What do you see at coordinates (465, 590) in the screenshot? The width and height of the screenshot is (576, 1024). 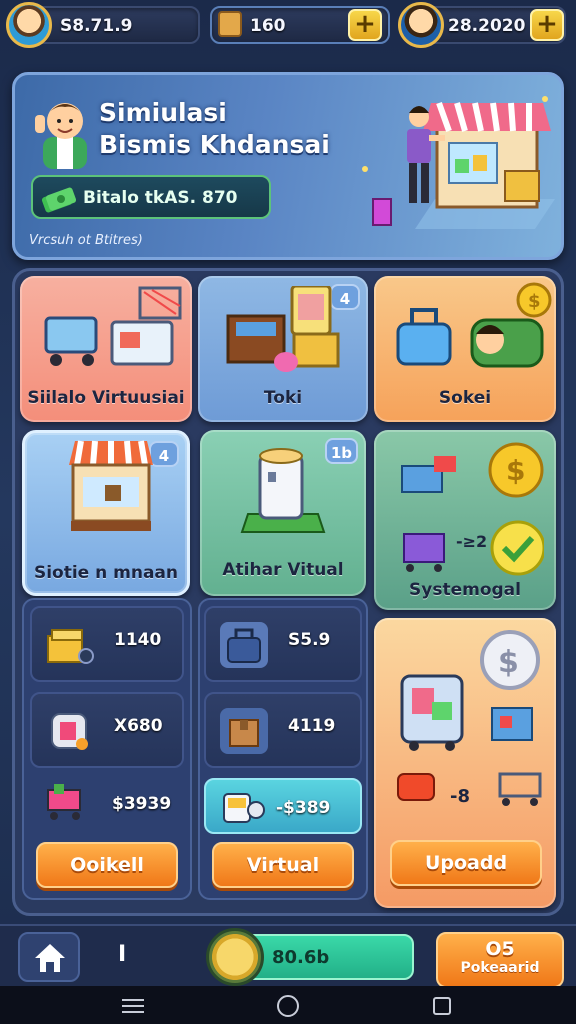 I see `card-system-label: Systemogal` at bounding box center [465, 590].